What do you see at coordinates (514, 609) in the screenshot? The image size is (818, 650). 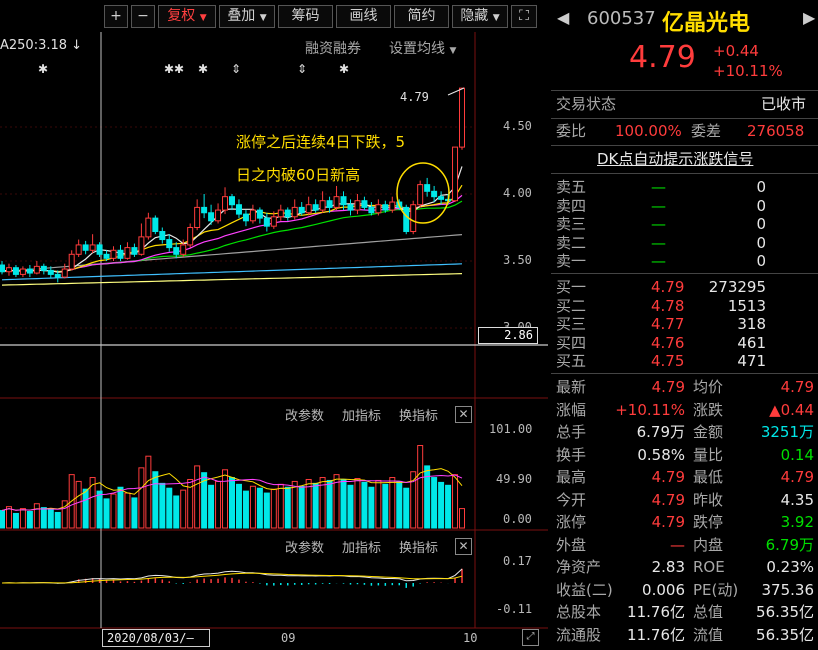 I see `macd-tick: -0.11` at bounding box center [514, 609].